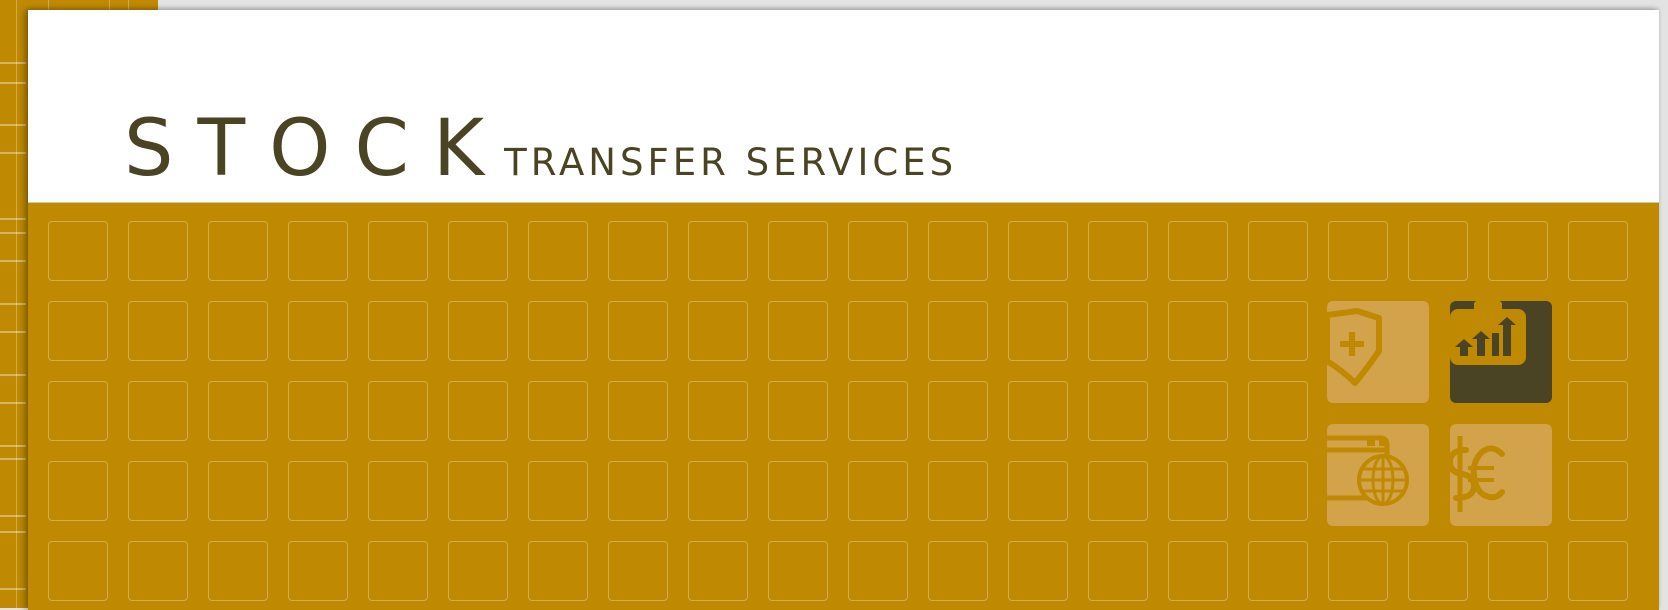 Image resolution: width=1668 pixels, height=610 pixels. What do you see at coordinates (316, 149) in the screenshot?
I see `brand-title: STOCK` at bounding box center [316, 149].